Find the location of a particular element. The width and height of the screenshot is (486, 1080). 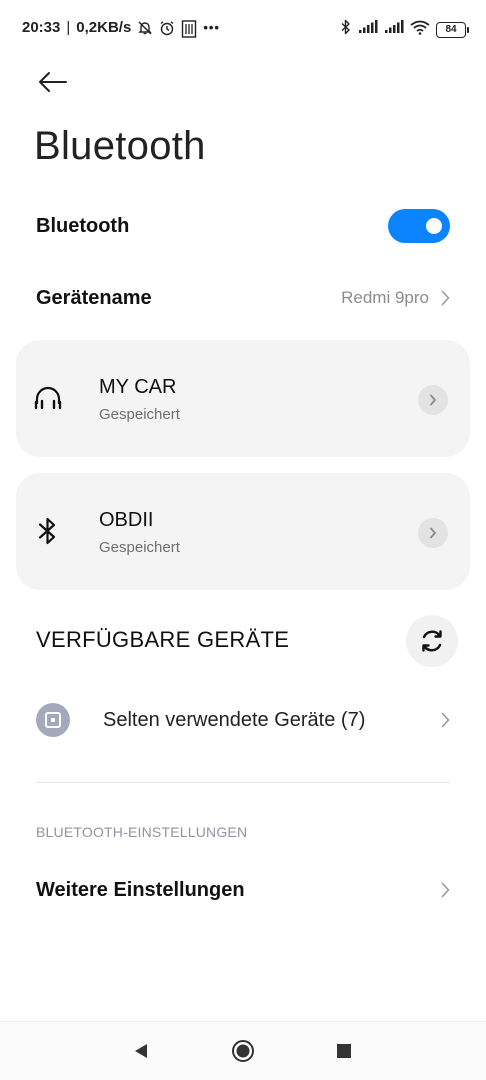

status-more: ••• is located at coordinates (211, 27).